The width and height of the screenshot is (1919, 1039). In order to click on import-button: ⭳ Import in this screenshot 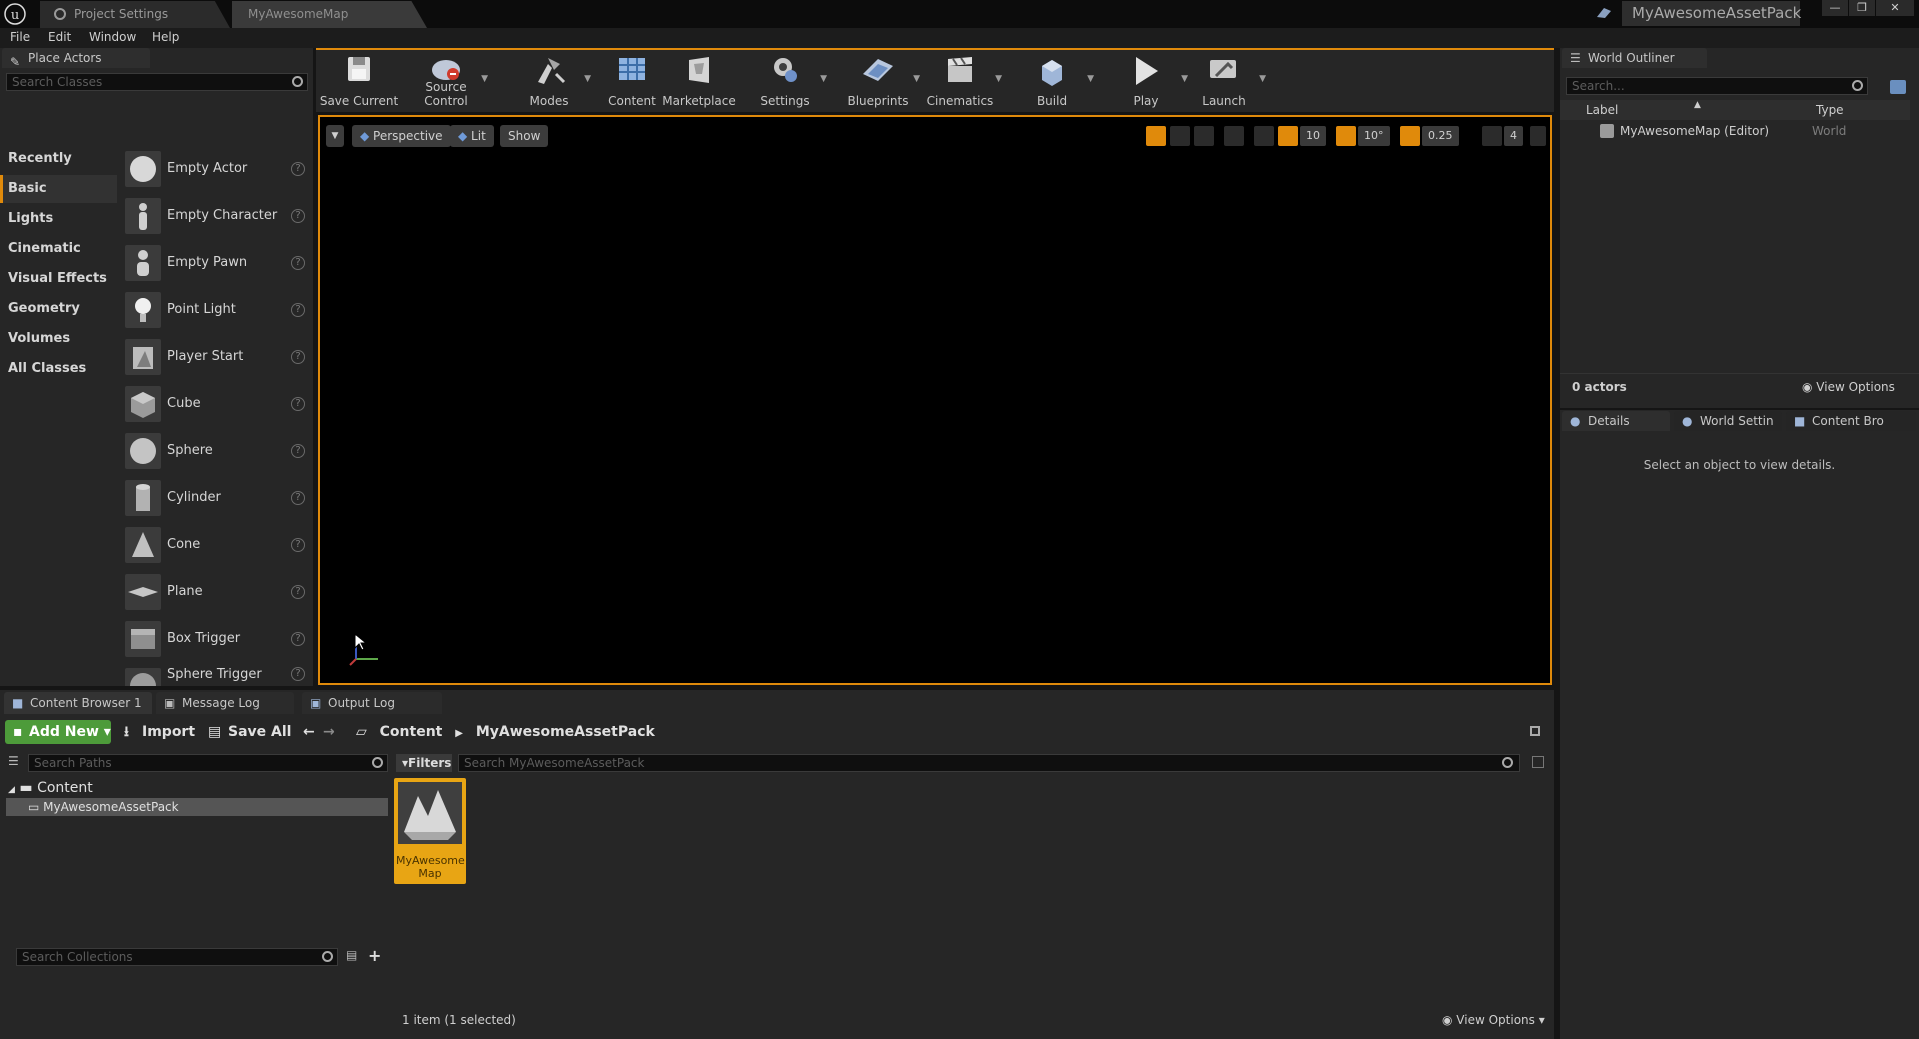, I will do `click(159, 732)`.